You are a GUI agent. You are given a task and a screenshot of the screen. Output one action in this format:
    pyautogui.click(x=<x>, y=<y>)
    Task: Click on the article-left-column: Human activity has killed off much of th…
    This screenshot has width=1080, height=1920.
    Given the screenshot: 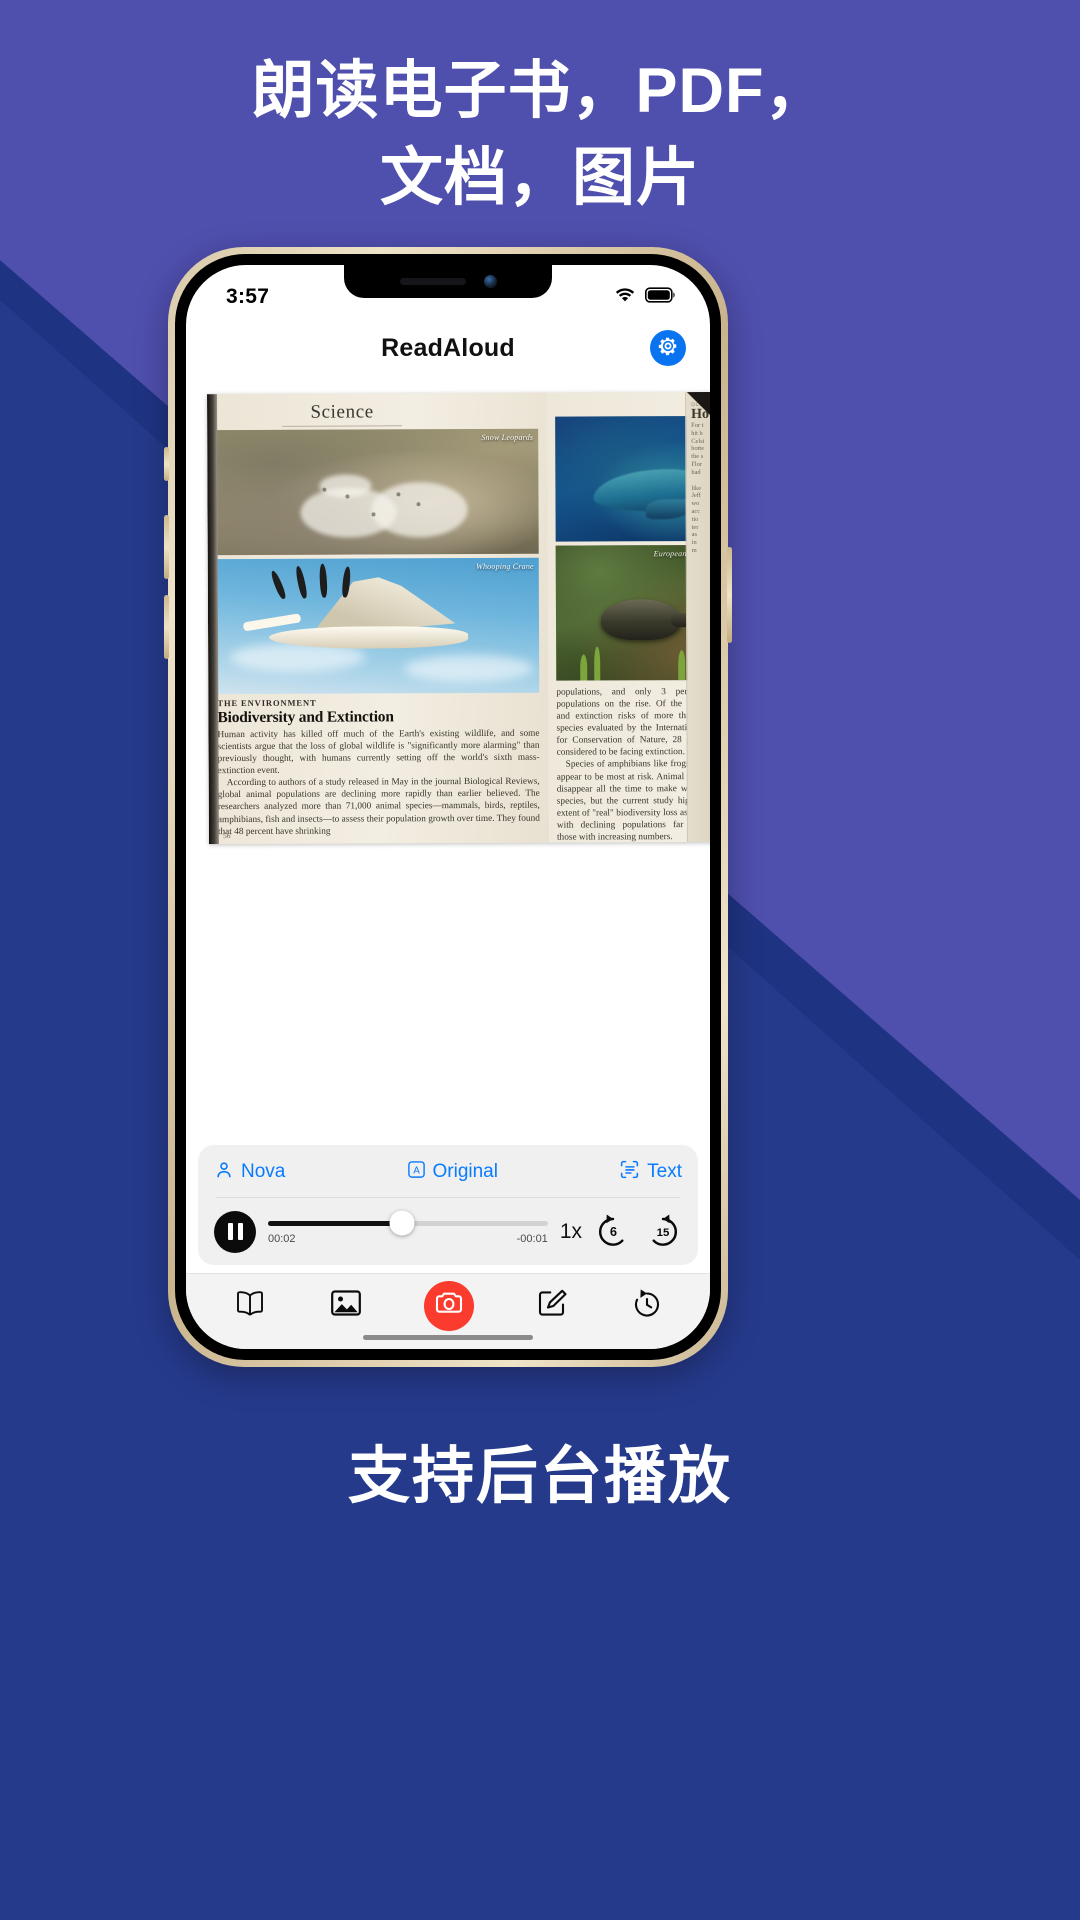 What is the action you would take?
    pyautogui.click(x=378, y=783)
    